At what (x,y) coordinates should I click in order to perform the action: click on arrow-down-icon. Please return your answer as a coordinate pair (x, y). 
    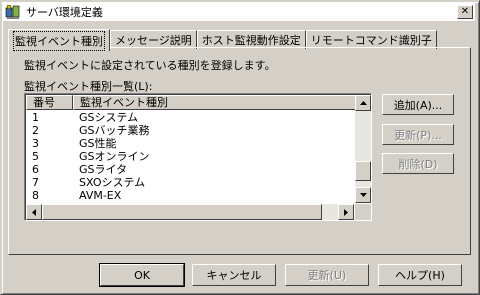
    Looking at the image, I should click on (363, 195).